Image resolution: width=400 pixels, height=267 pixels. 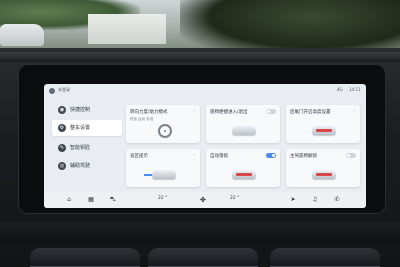 What do you see at coordinates (234, 198) in the screenshot?
I see `right-temperature: 22 °` at bounding box center [234, 198].